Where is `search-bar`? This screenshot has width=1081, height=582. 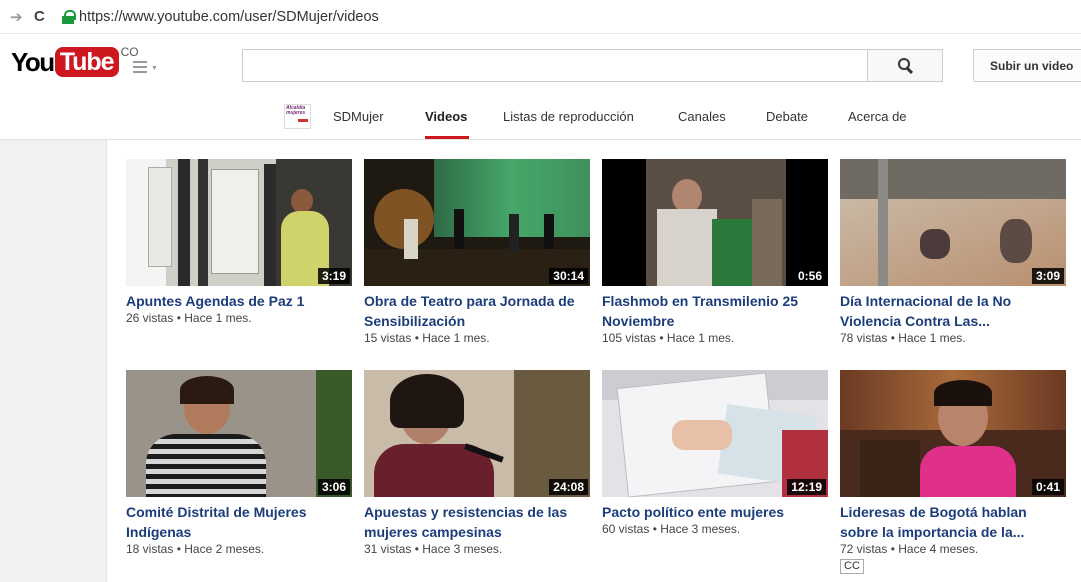
search-bar is located at coordinates (592, 65).